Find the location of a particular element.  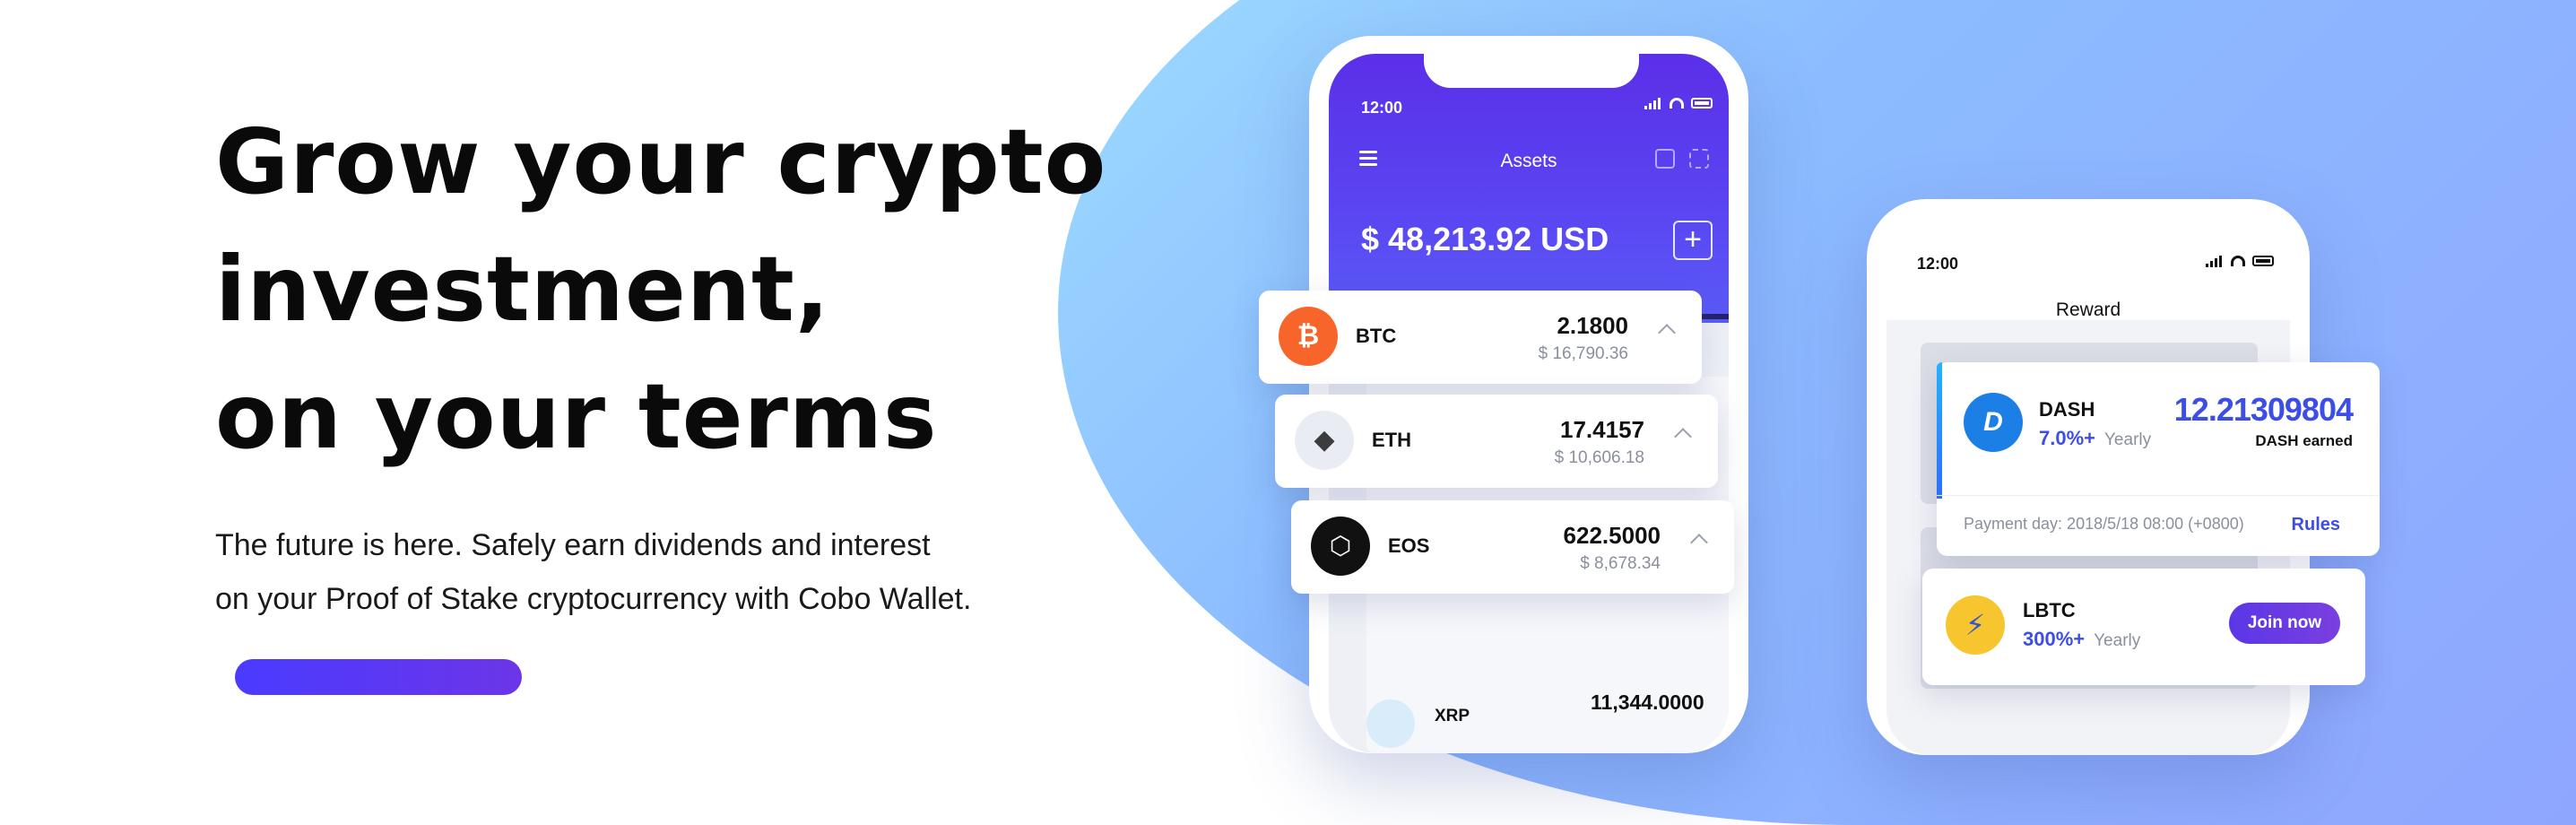

rules-link: Rules is located at coordinates (2316, 525).